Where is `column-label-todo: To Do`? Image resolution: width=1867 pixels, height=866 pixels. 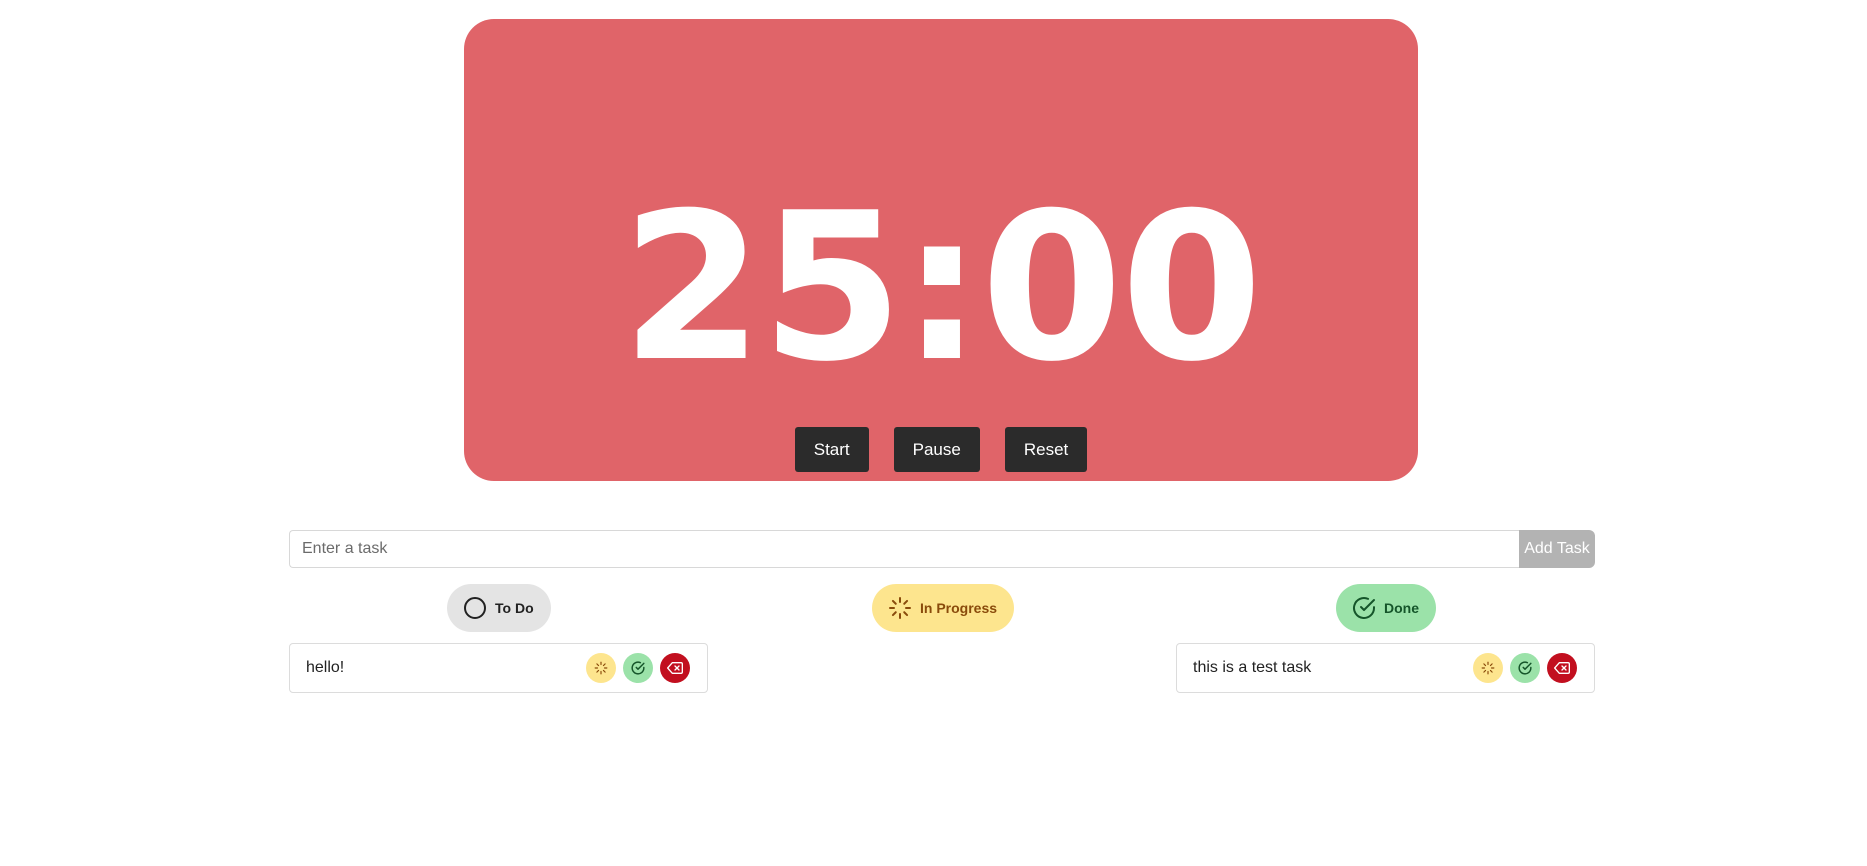
column-label-todo: To Do is located at coordinates (514, 608).